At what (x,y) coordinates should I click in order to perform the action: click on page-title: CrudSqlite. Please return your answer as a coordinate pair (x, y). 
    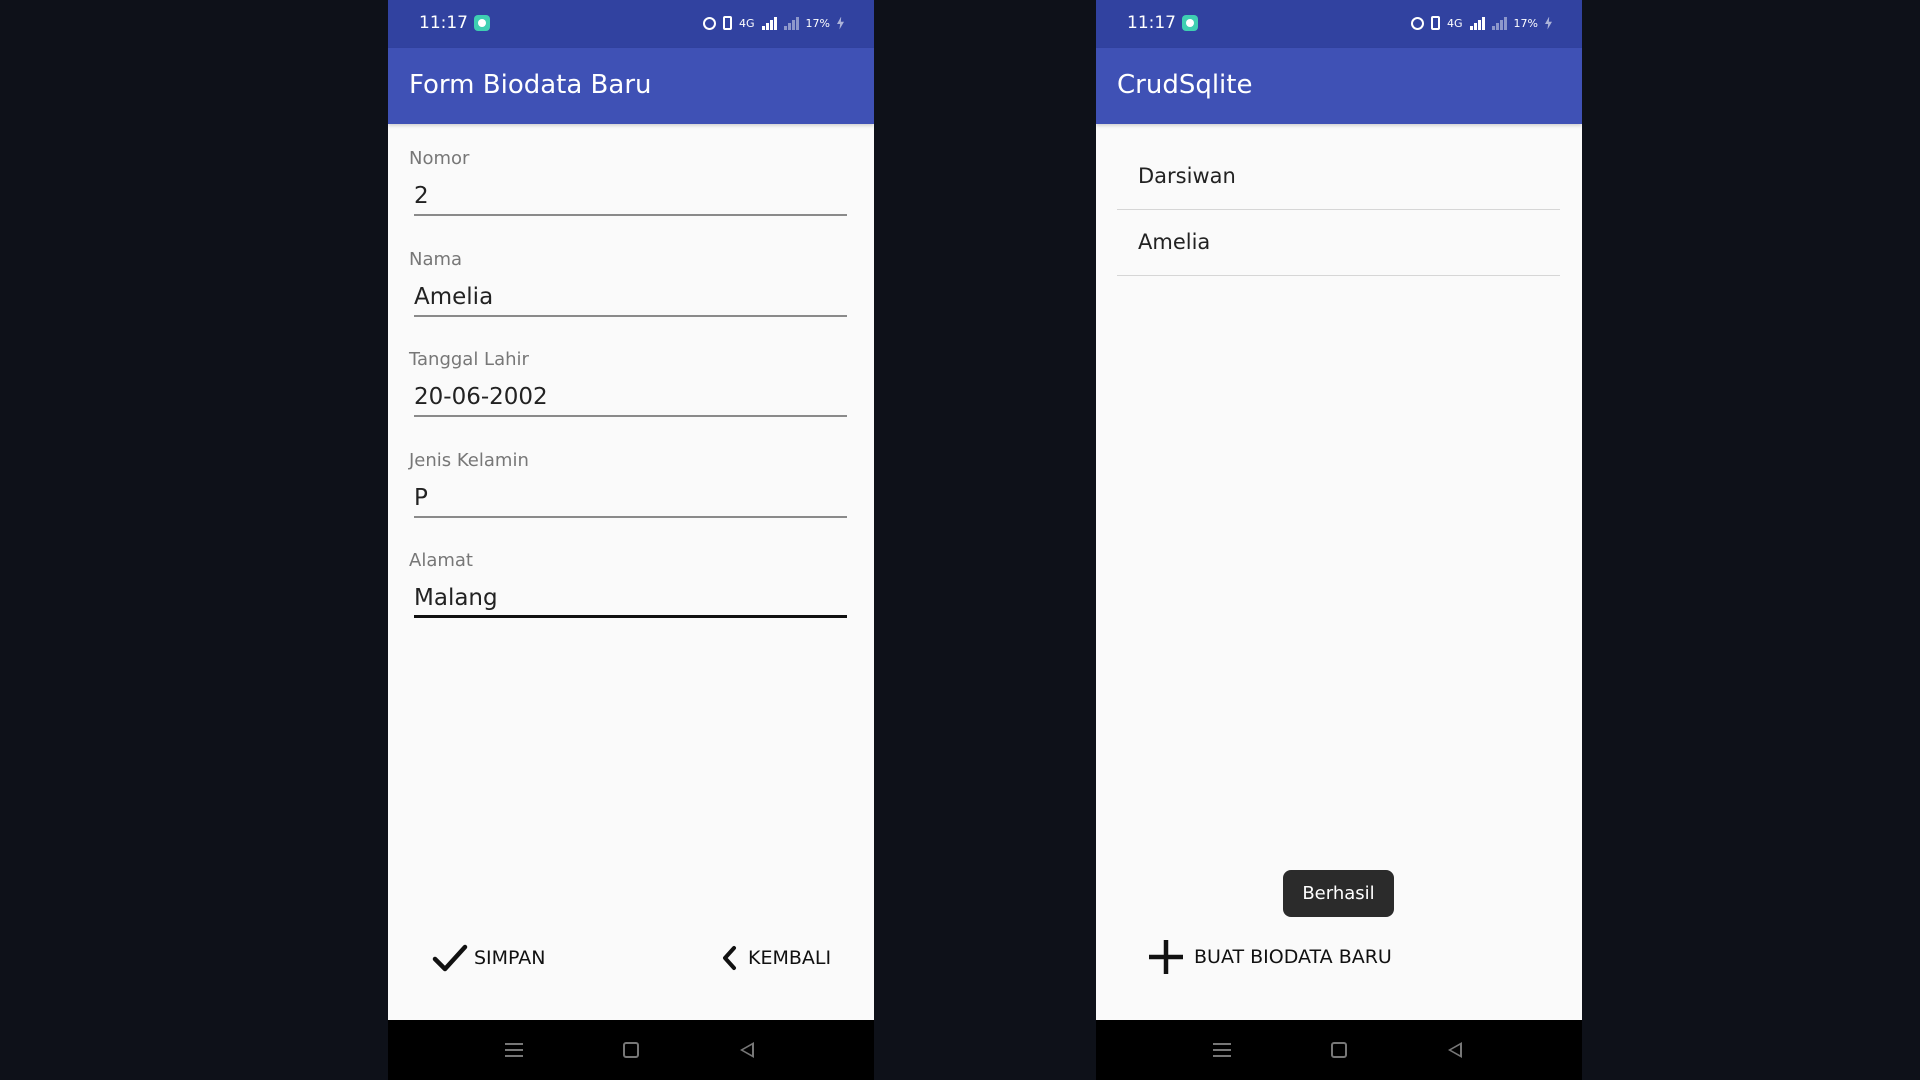
    Looking at the image, I should click on (1185, 85).